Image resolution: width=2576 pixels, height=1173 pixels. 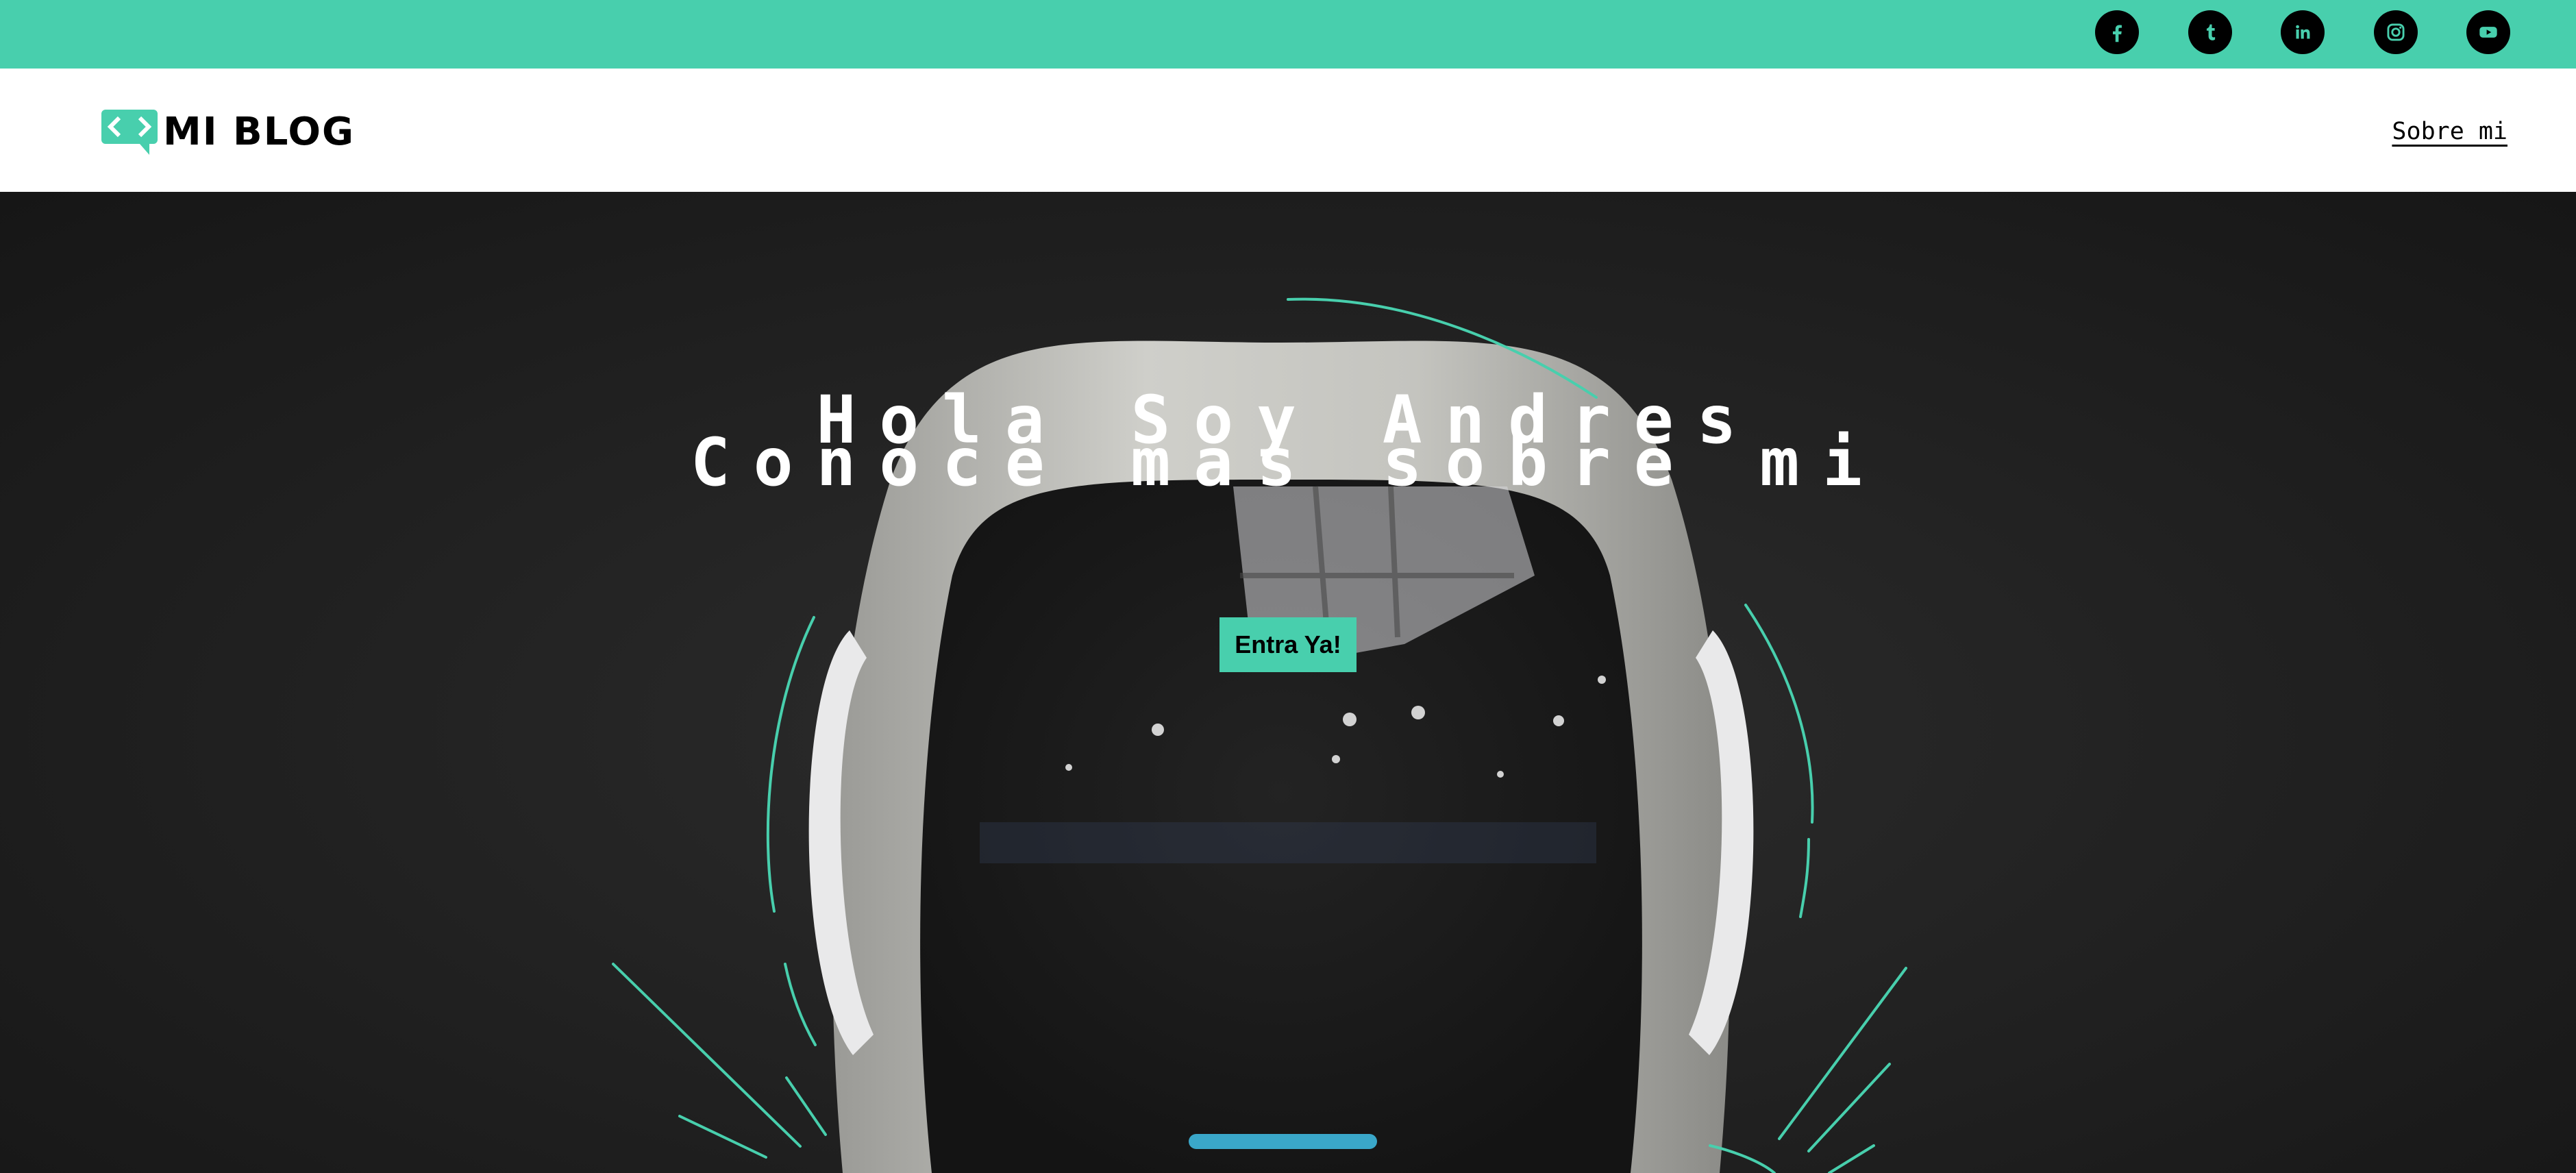 I want to click on tumblr-icon, so click(x=2210, y=32).